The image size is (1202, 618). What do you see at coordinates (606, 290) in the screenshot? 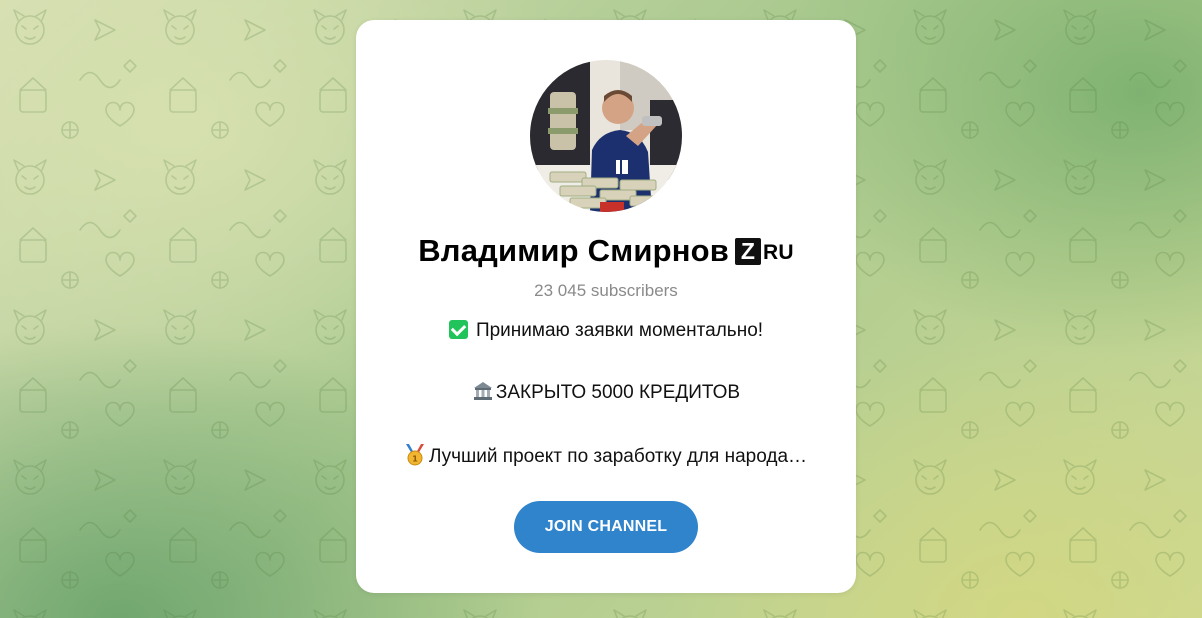
I see `subscriber-count: 23 045 subscribers` at bounding box center [606, 290].